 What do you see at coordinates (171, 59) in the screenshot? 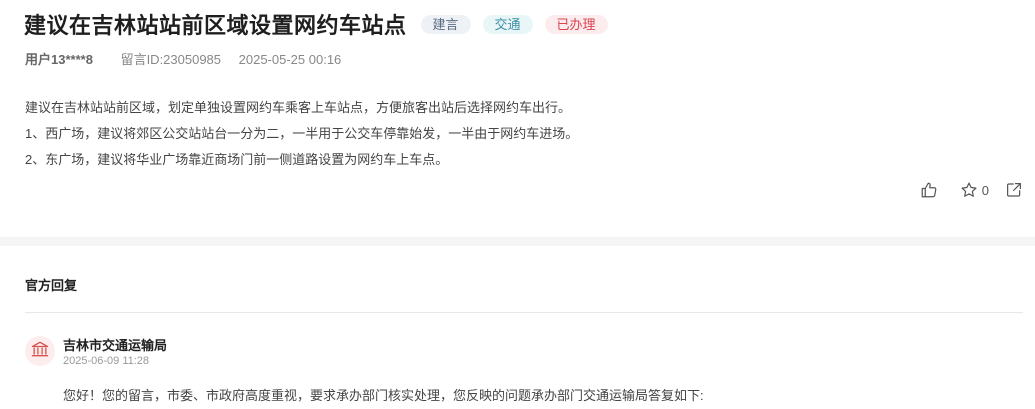
I see `message-id: 留言ID:23050985` at bounding box center [171, 59].